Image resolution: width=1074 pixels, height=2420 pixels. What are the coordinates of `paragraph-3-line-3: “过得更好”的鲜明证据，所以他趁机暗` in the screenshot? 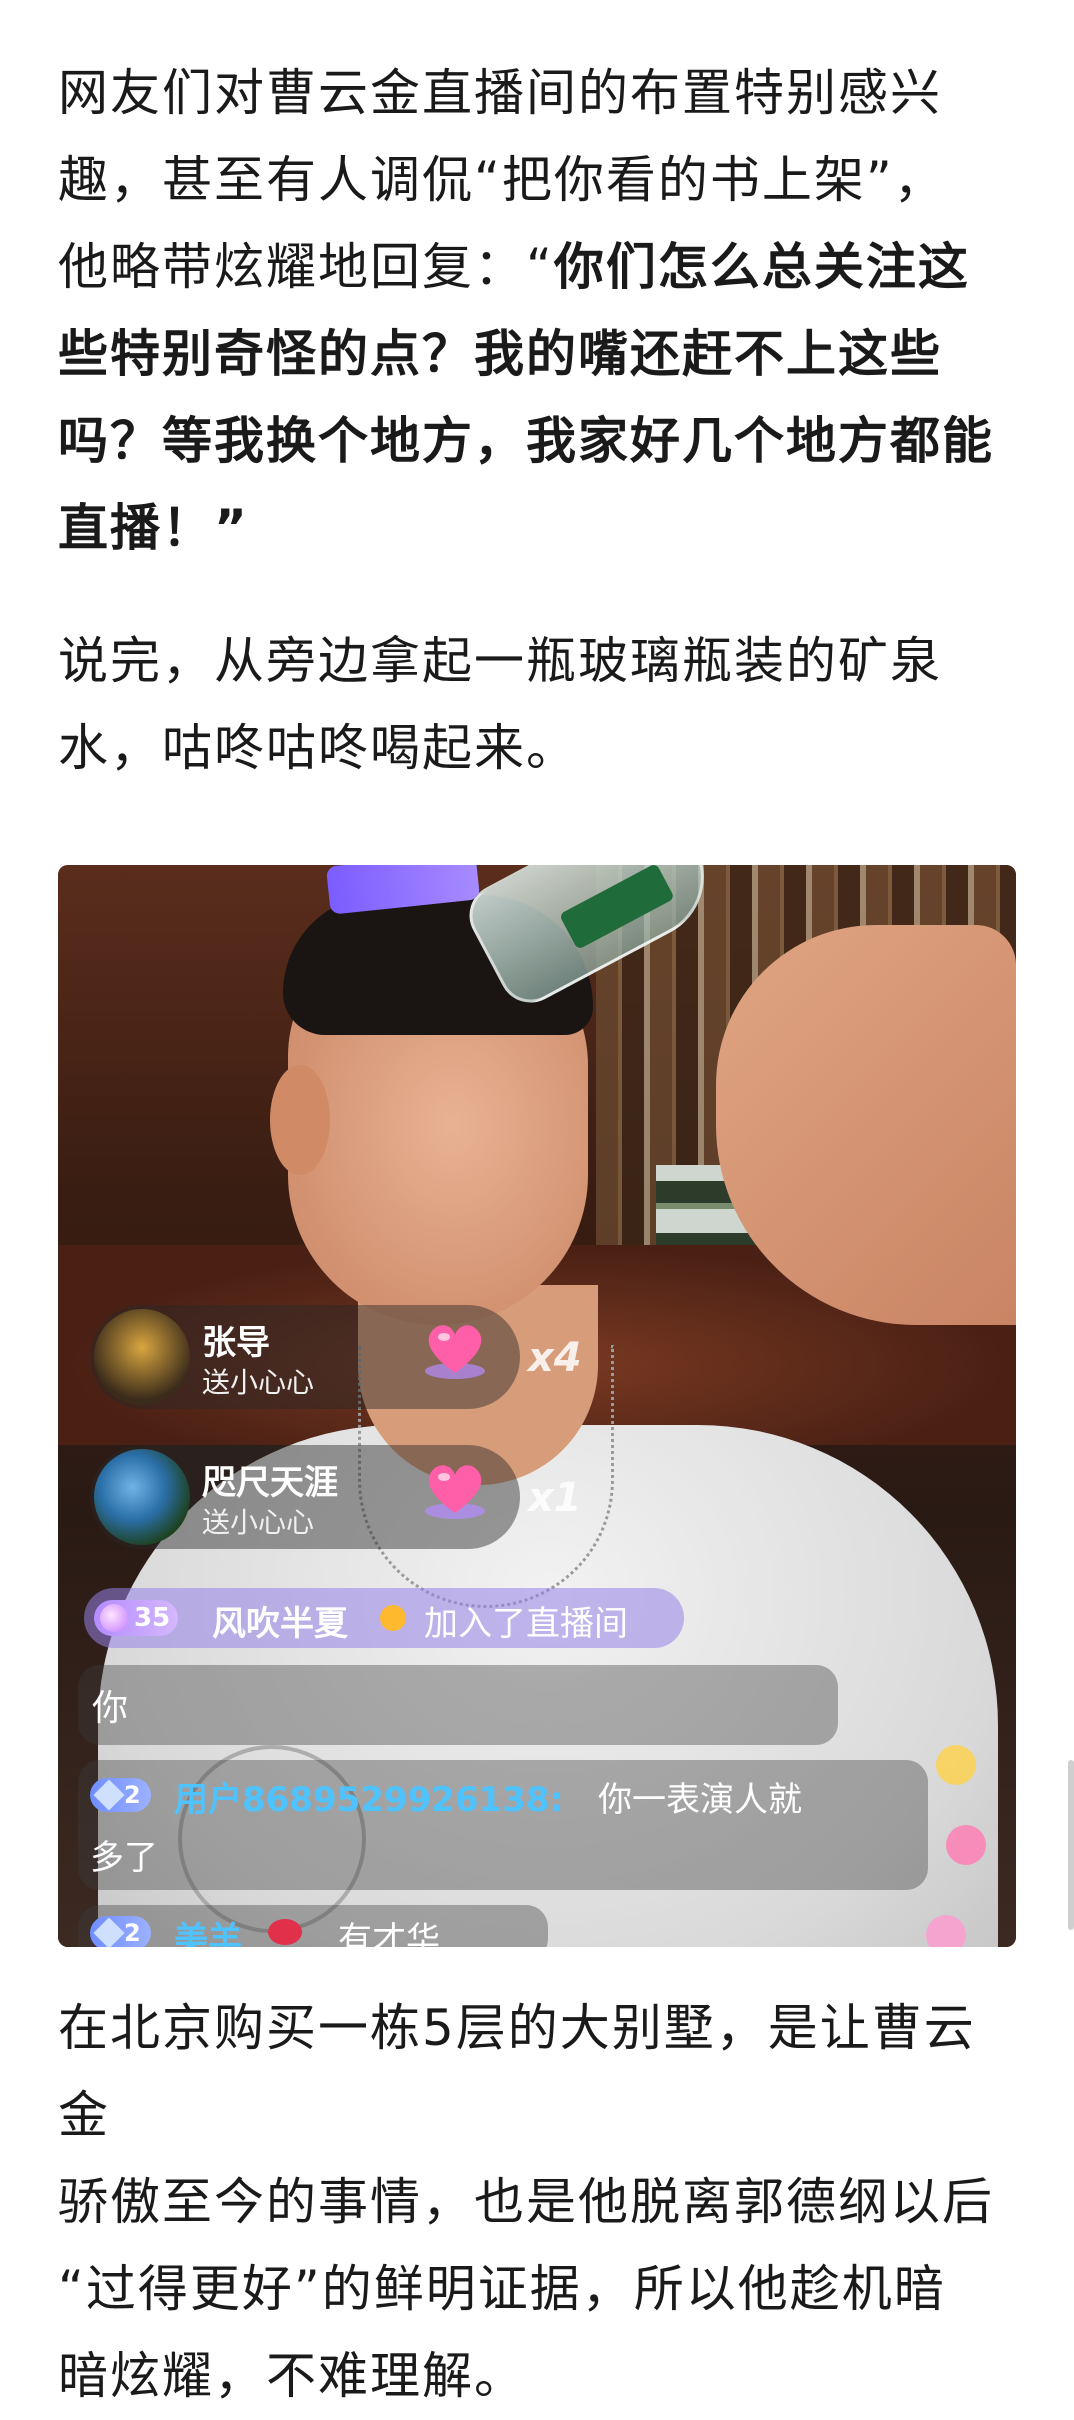 It's located at (502, 2289).